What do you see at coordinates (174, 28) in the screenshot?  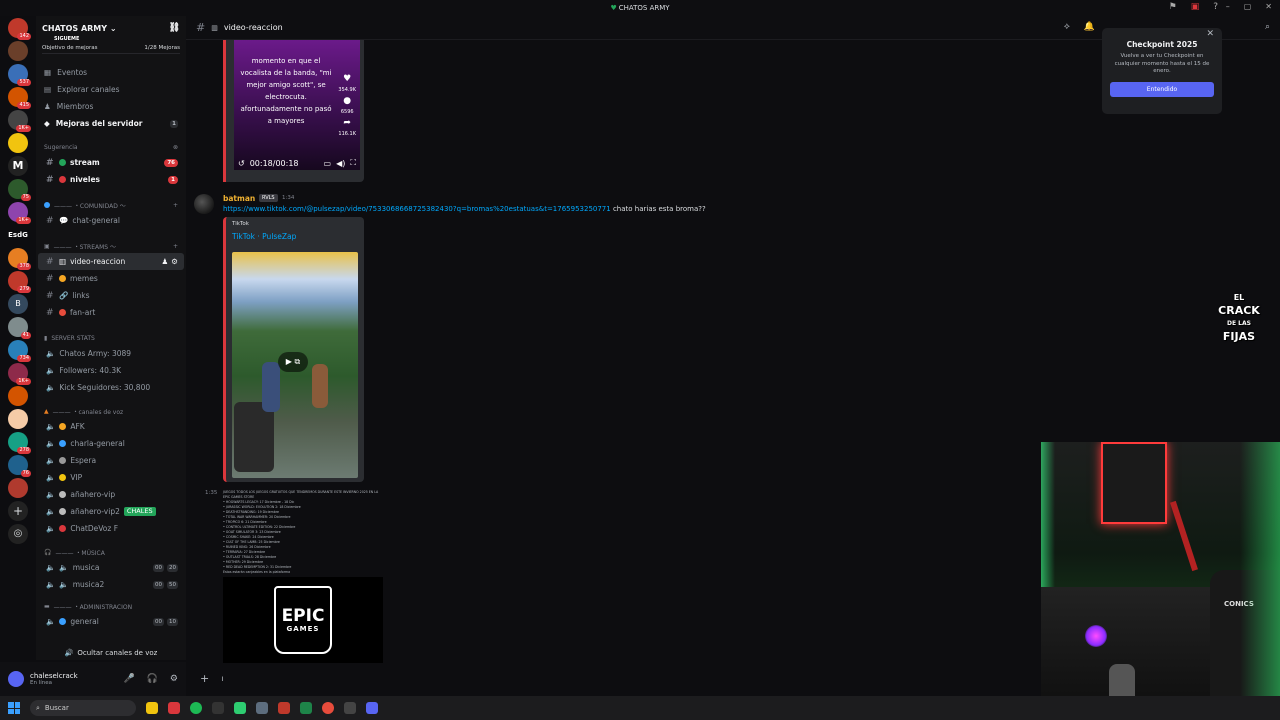 I see `invite-icon: ⛓` at bounding box center [174, 28].